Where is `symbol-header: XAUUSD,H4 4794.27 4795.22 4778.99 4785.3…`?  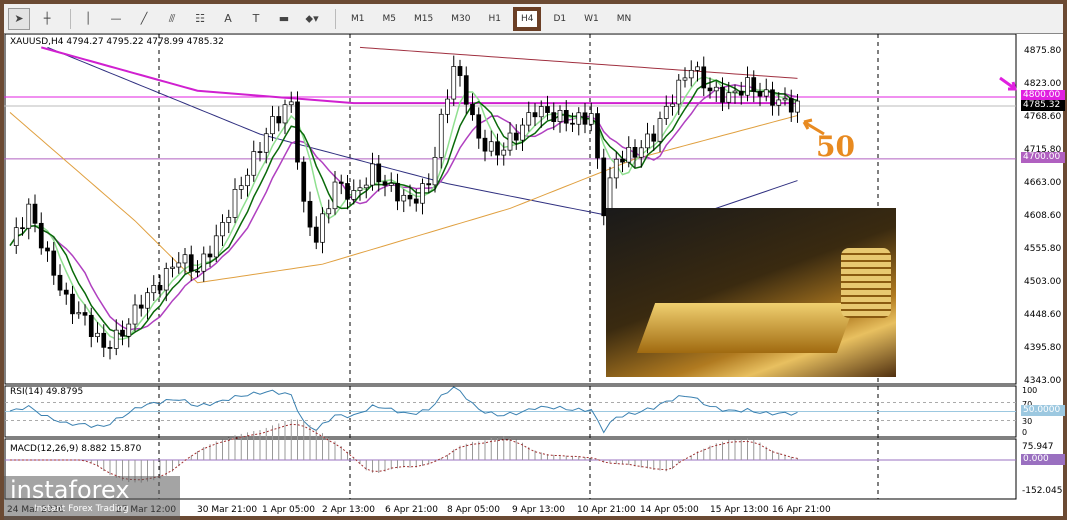 symbol-header: XAUUSD,H4 4794.27 4795.22 4778.99 4785.3… is located at coordinates (117, 42).